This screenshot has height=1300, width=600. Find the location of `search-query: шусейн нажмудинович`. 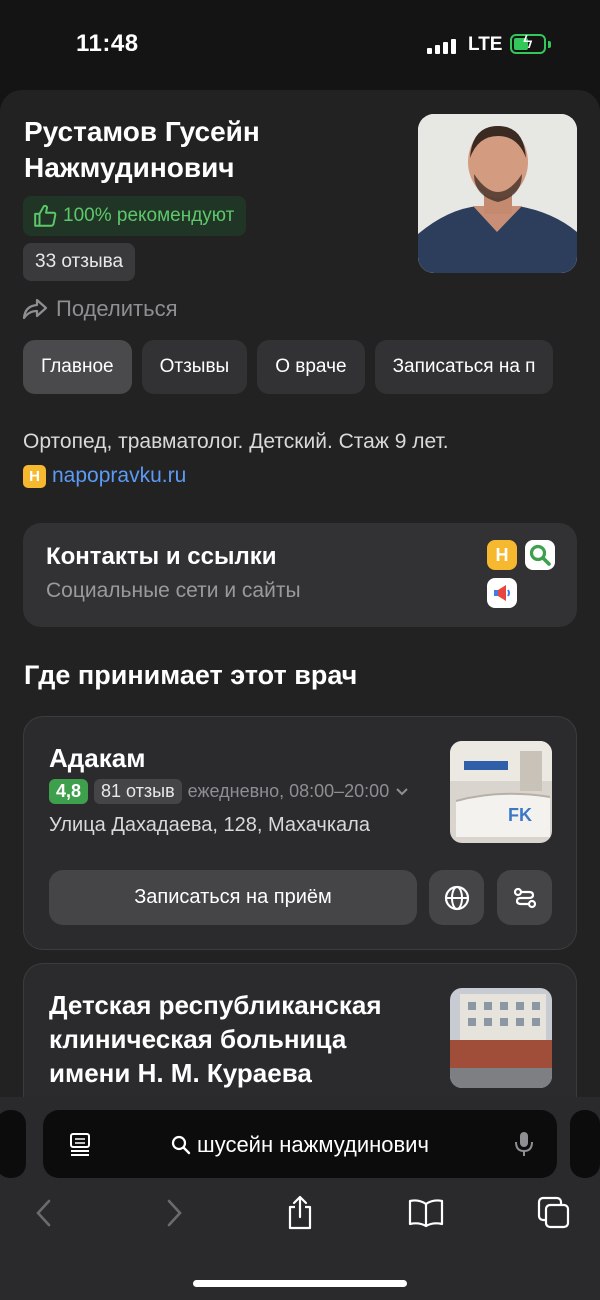

search-query: шусейн нажмудинович is located at coordinates (300, 1145).